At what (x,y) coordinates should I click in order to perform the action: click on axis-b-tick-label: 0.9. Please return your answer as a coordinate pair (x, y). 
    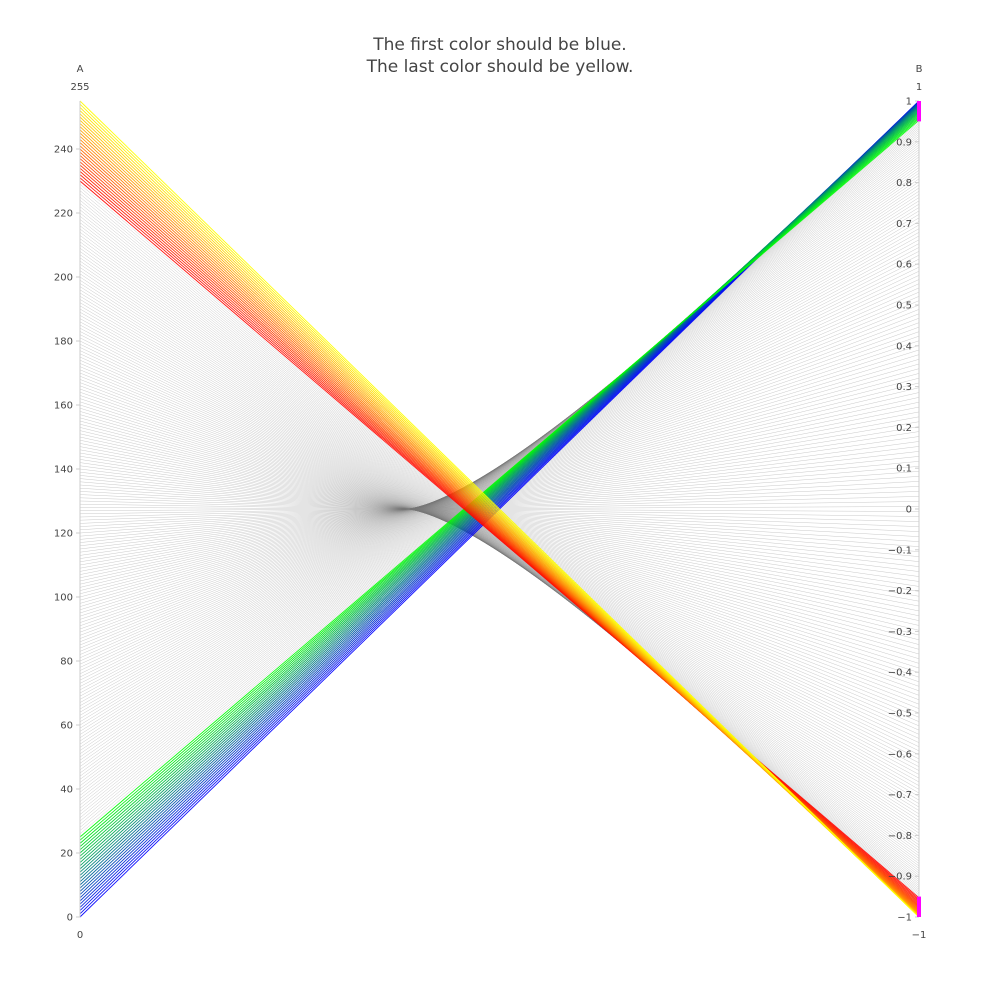
    Looking at the image, I should click on (904, 142).